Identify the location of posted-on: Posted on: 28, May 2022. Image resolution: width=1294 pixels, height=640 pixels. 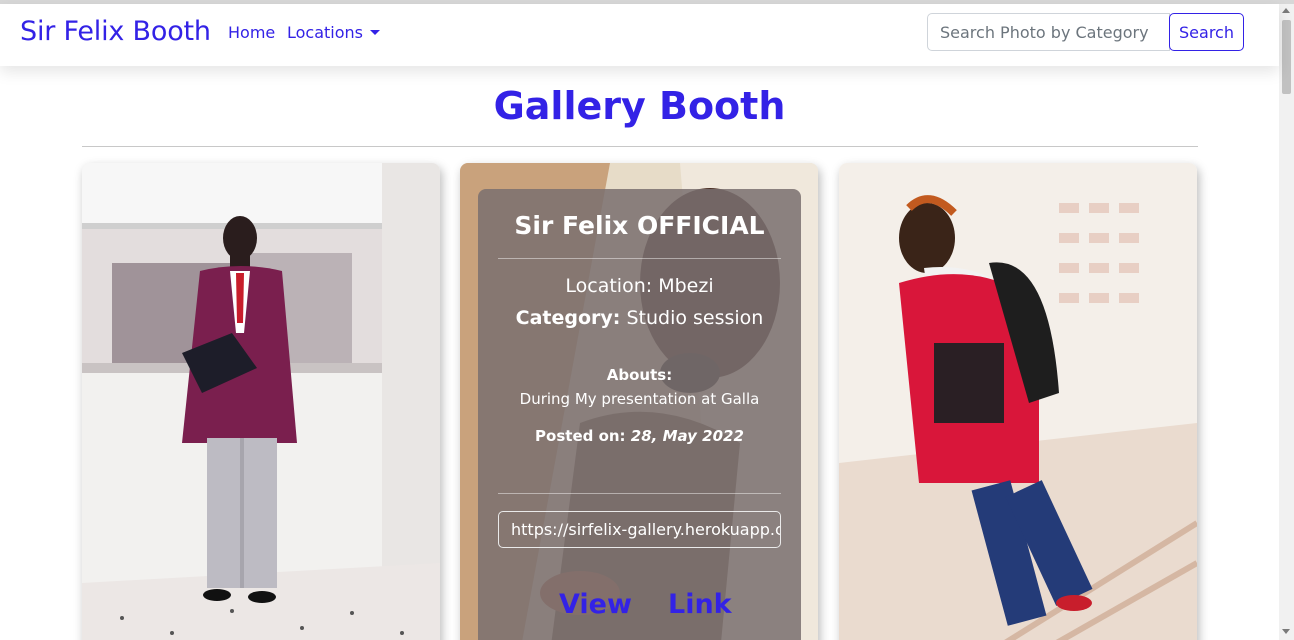
(639, 436).